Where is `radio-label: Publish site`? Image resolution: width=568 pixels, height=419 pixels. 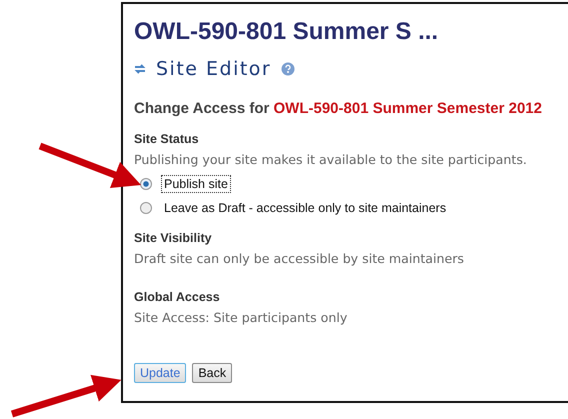
radio-label: Publish site is located at coordinates (196, 184).